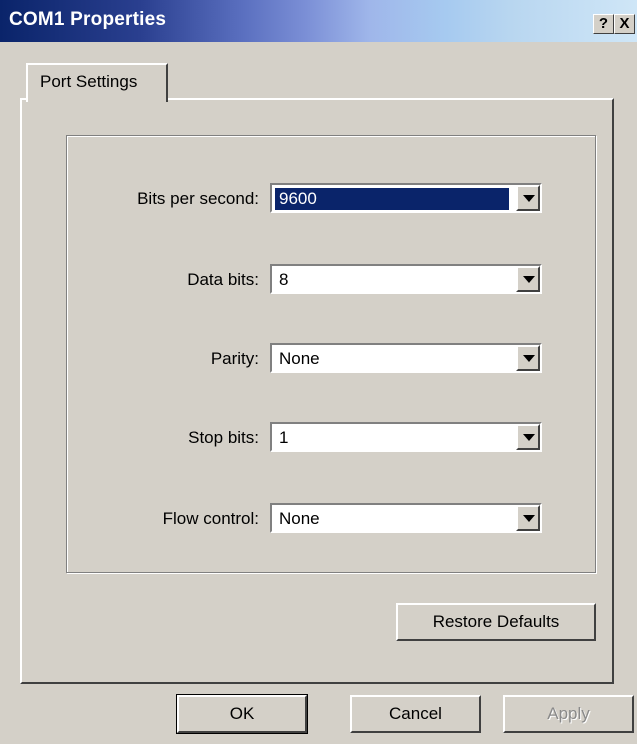 Image resolution: width=637 pixels, height=744 pixels. I want to click on window-title: COM1 Properties, so click(88, 19).